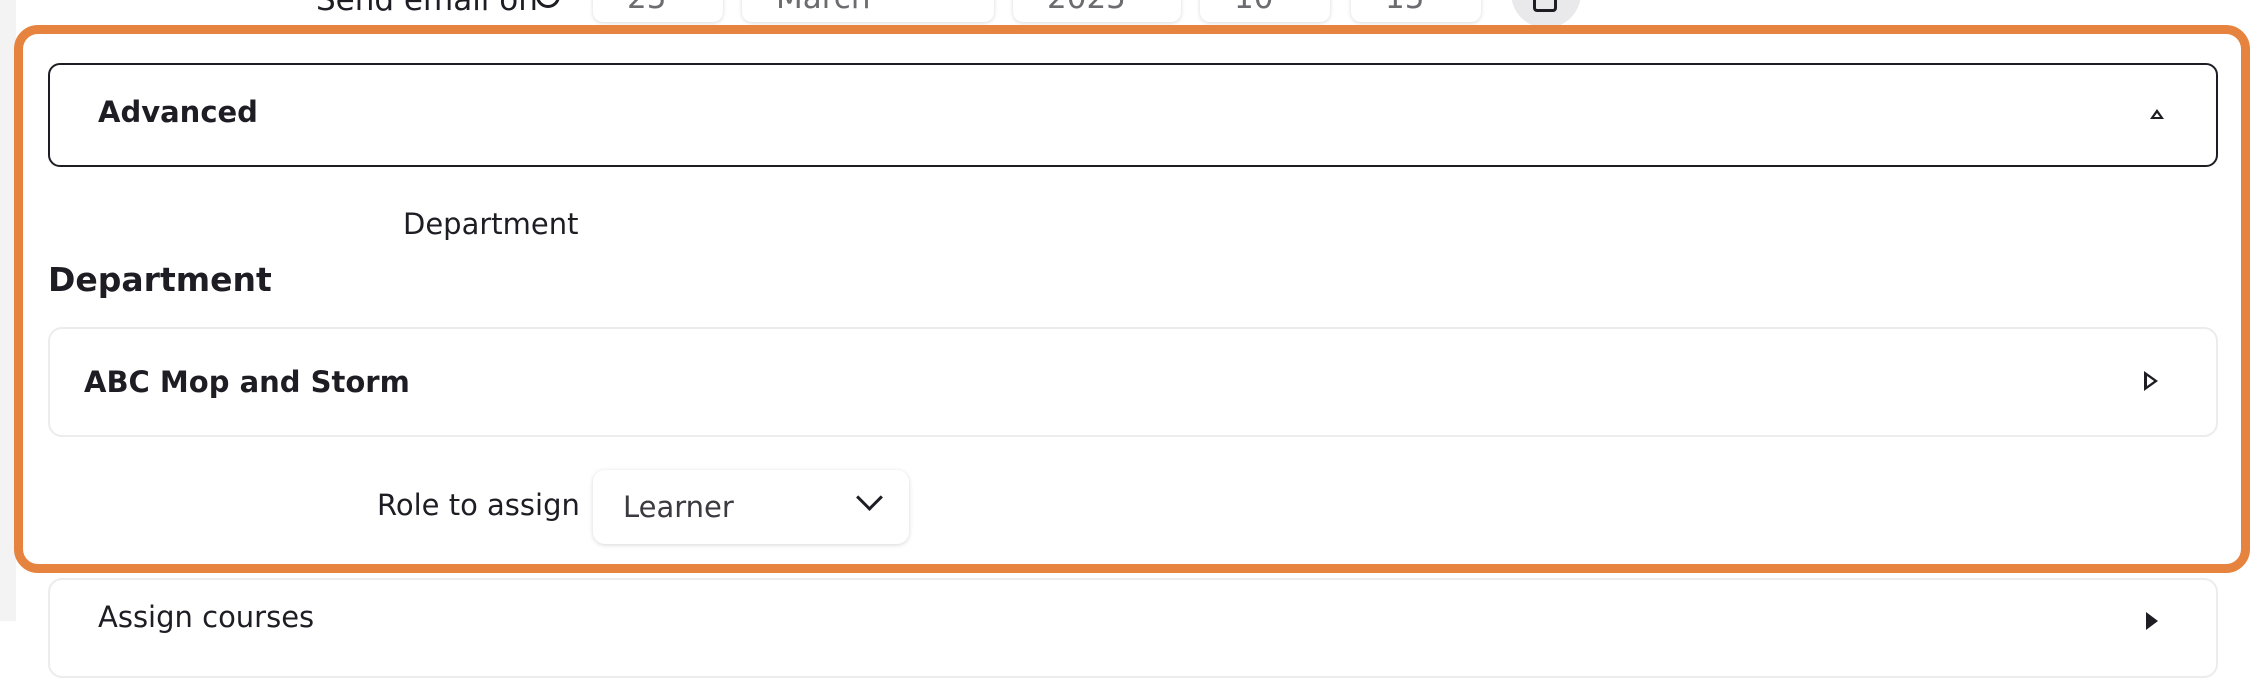 The height and width of the screenshot is (678, 2266). Describe the element at coordinates (1546, 14) in the screenshot. I see `calendar-button` at that location.